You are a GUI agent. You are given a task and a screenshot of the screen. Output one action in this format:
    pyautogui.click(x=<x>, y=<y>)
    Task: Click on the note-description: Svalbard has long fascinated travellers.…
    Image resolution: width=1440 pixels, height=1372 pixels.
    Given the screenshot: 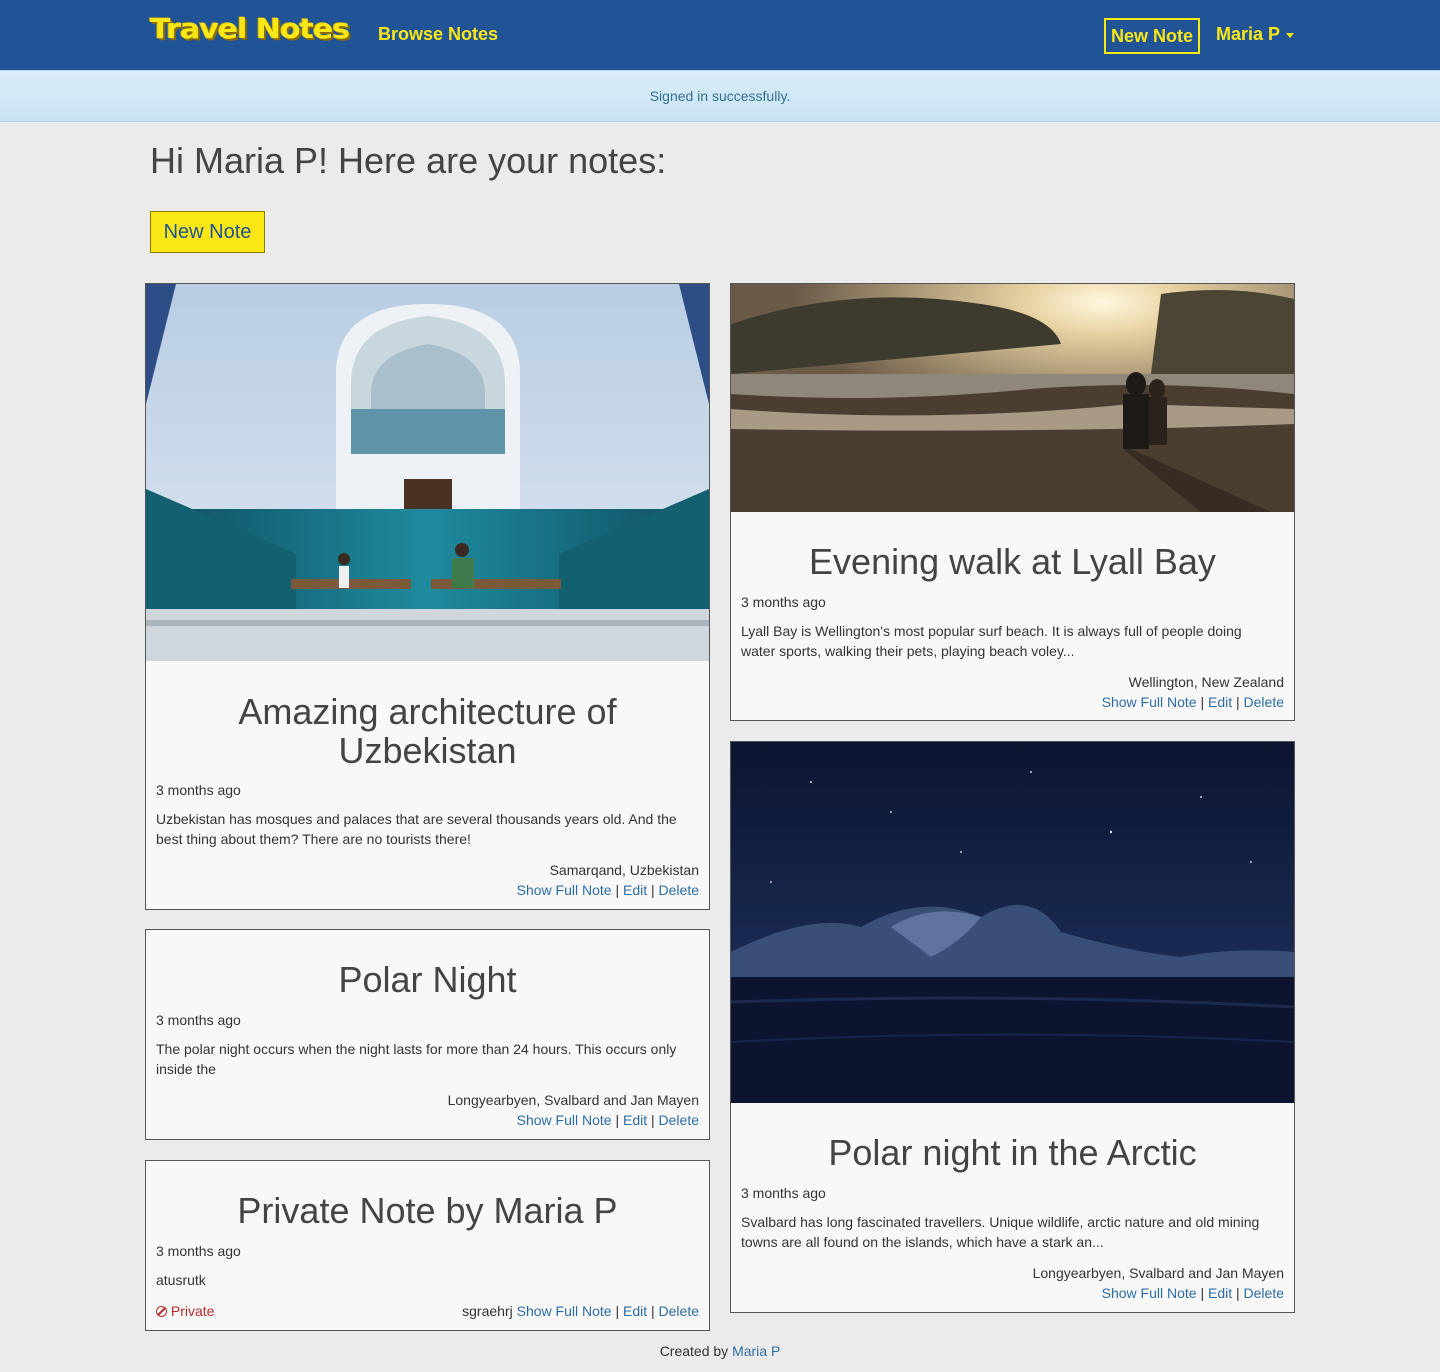 What is the action you would take?
    pyautogui.click(x=1000, y=1232)
    